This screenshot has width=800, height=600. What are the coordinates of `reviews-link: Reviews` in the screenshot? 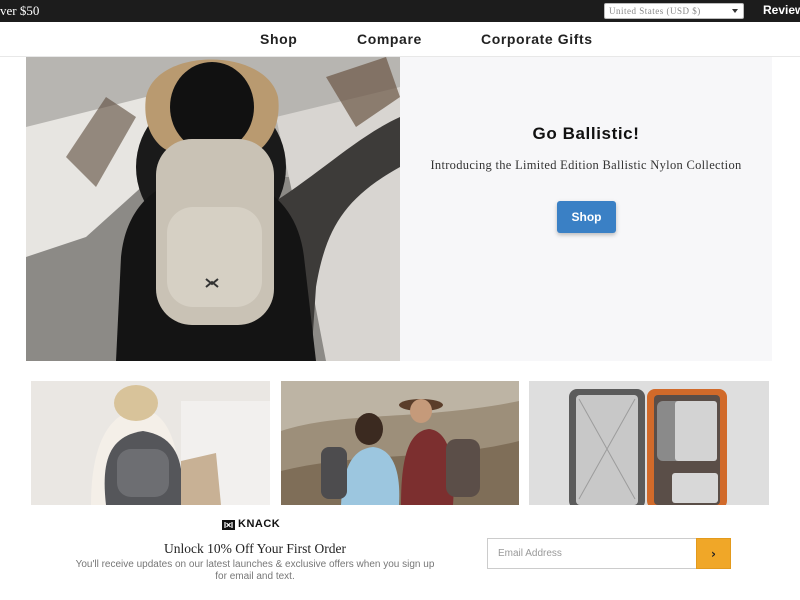 It's located at (781, 10).